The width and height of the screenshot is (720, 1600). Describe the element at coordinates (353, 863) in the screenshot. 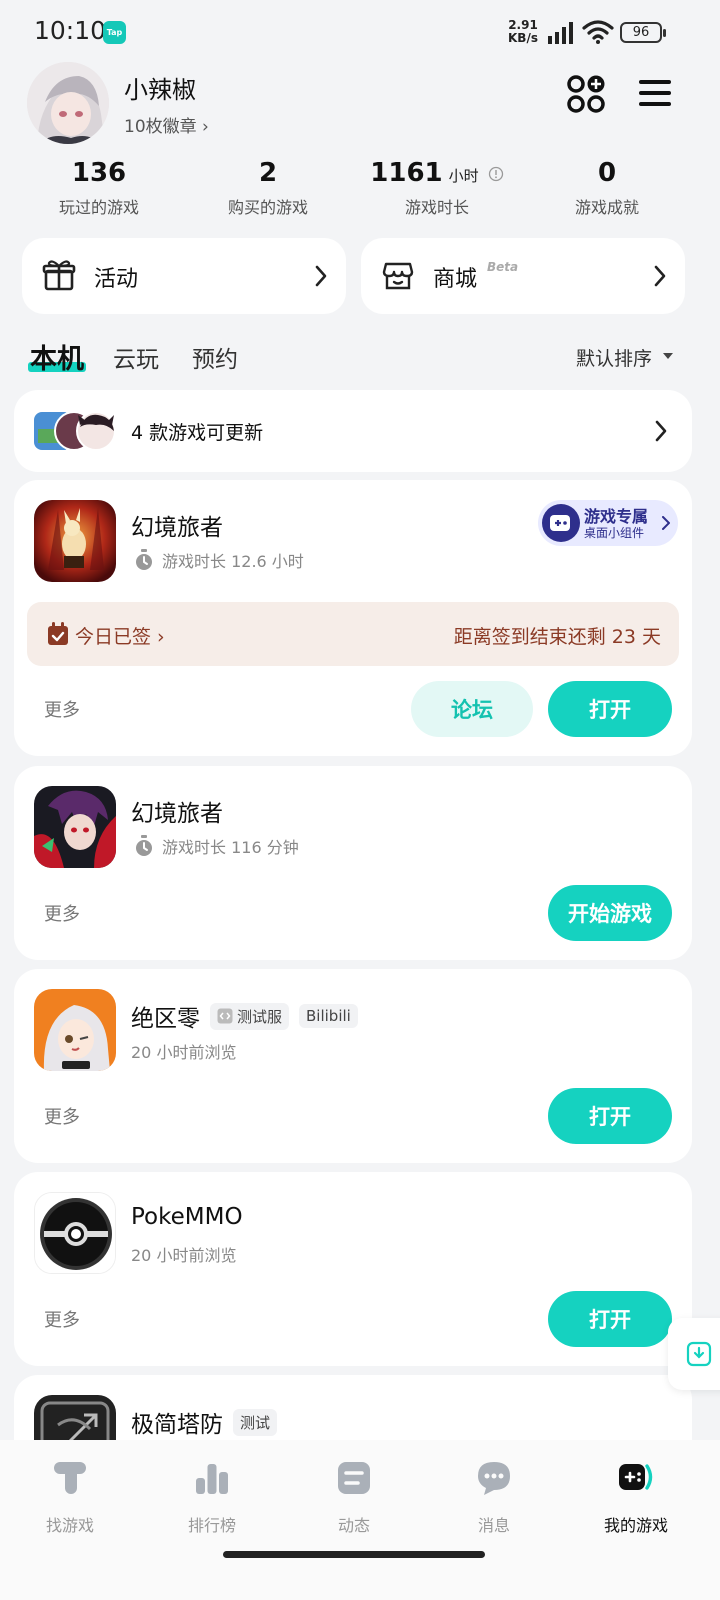

I see `game-card: 幻境旅者 游戏时长 116 分钟 更多 开始游戏` at that location.